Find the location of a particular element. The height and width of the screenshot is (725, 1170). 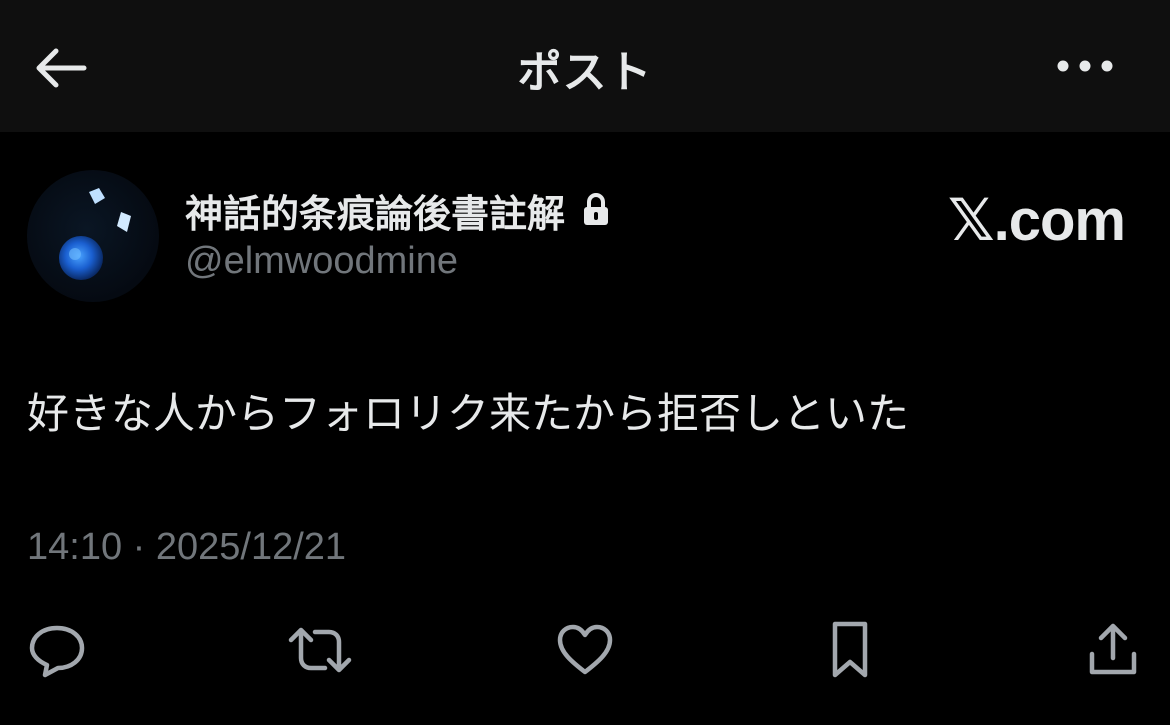

bookmark-button is located at coordinates (850, 650).